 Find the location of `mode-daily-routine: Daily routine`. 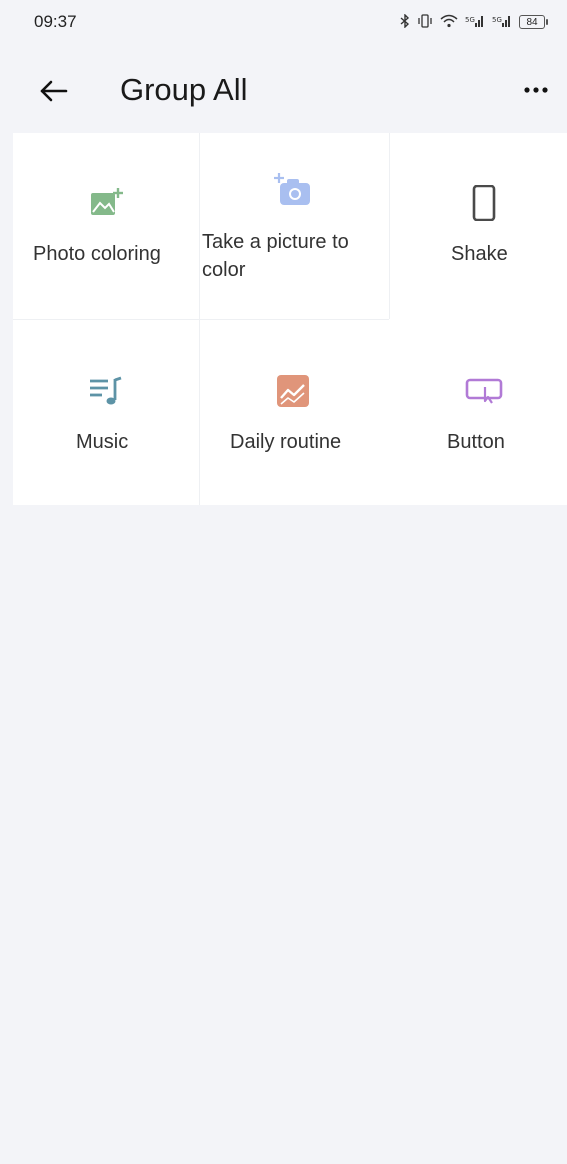

mode-daily-routine: Daily routine is located at coordinates (293, 412).